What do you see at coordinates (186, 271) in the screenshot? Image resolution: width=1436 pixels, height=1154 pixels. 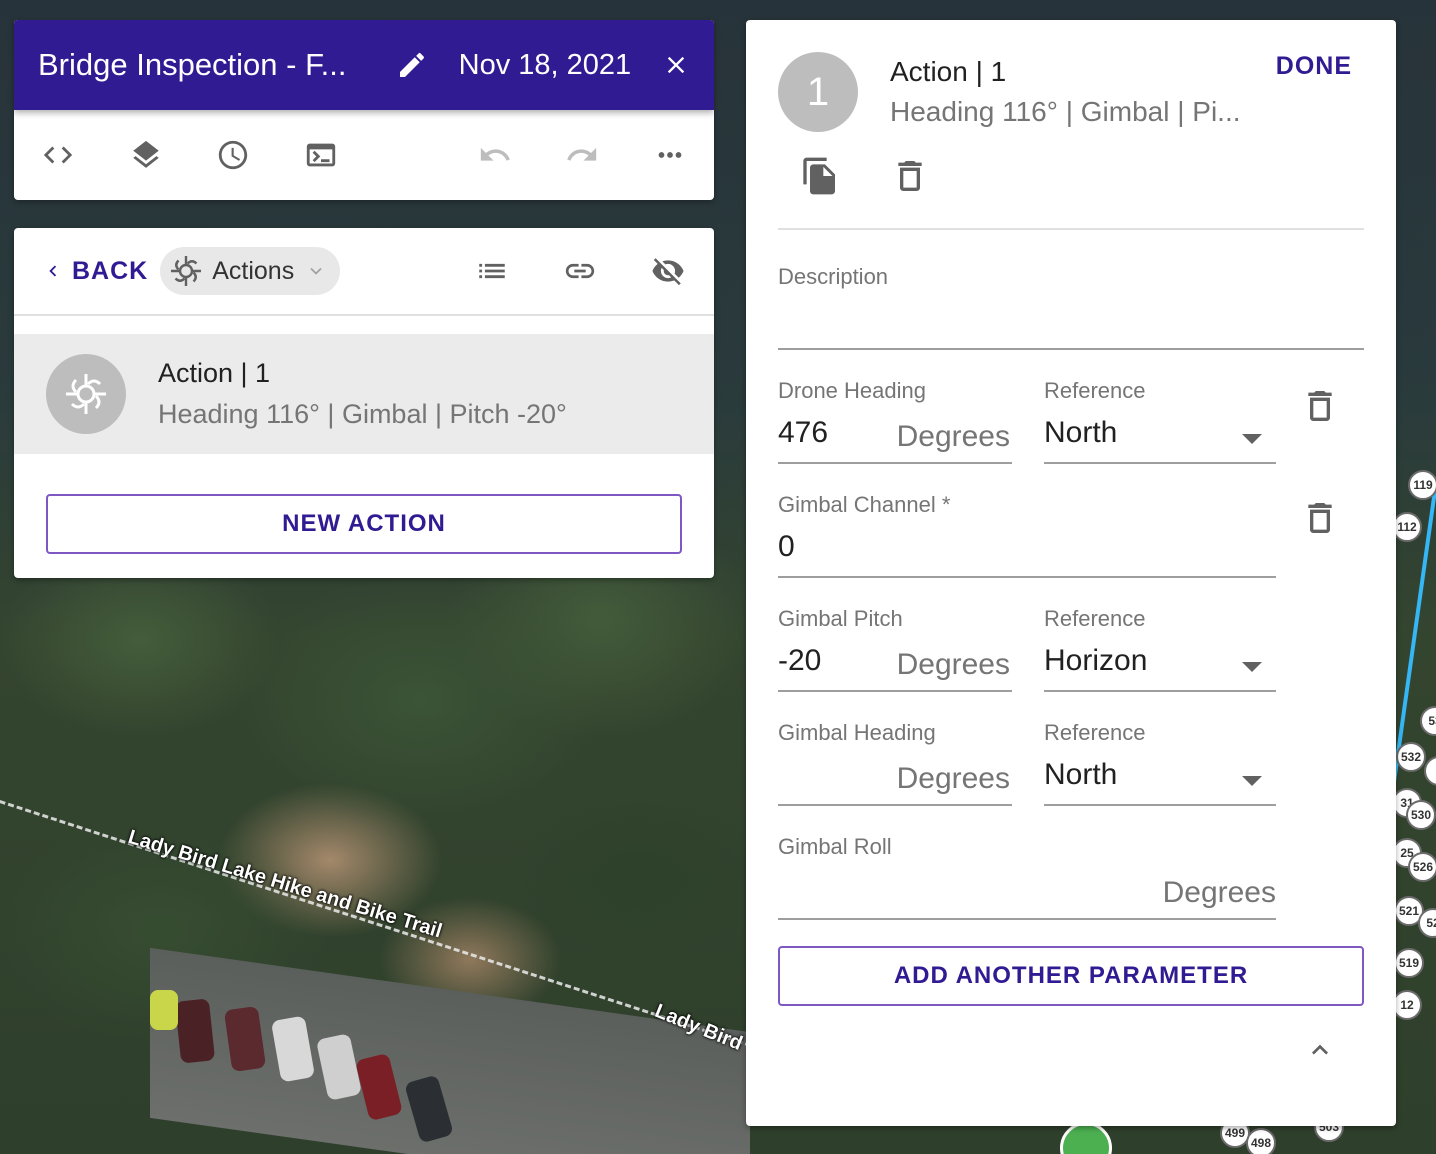 I see `actions-icon` at bounding box center [186, 271].